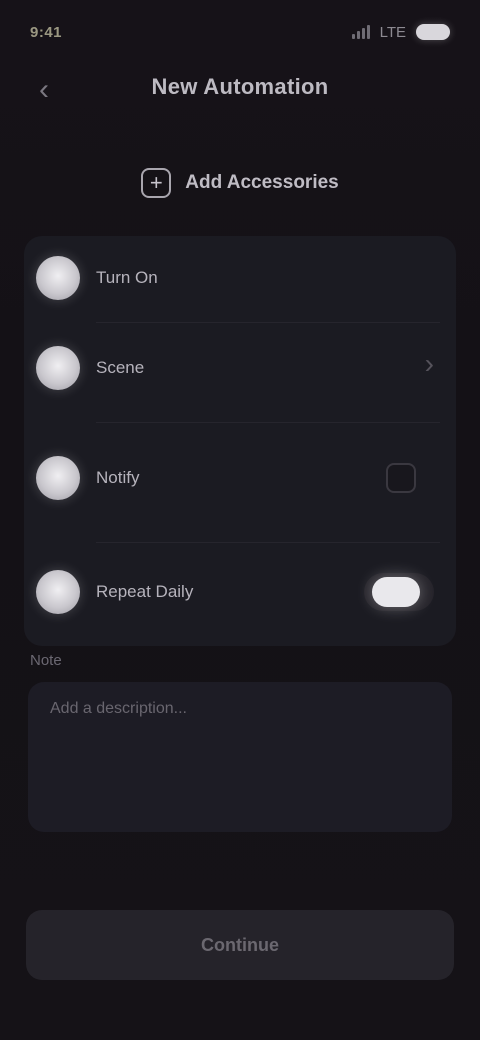  What do you see at coordinates (145, 591) in the screenshot?
I see `option-label: Repeat Daily` at bounding box center [145, 591].